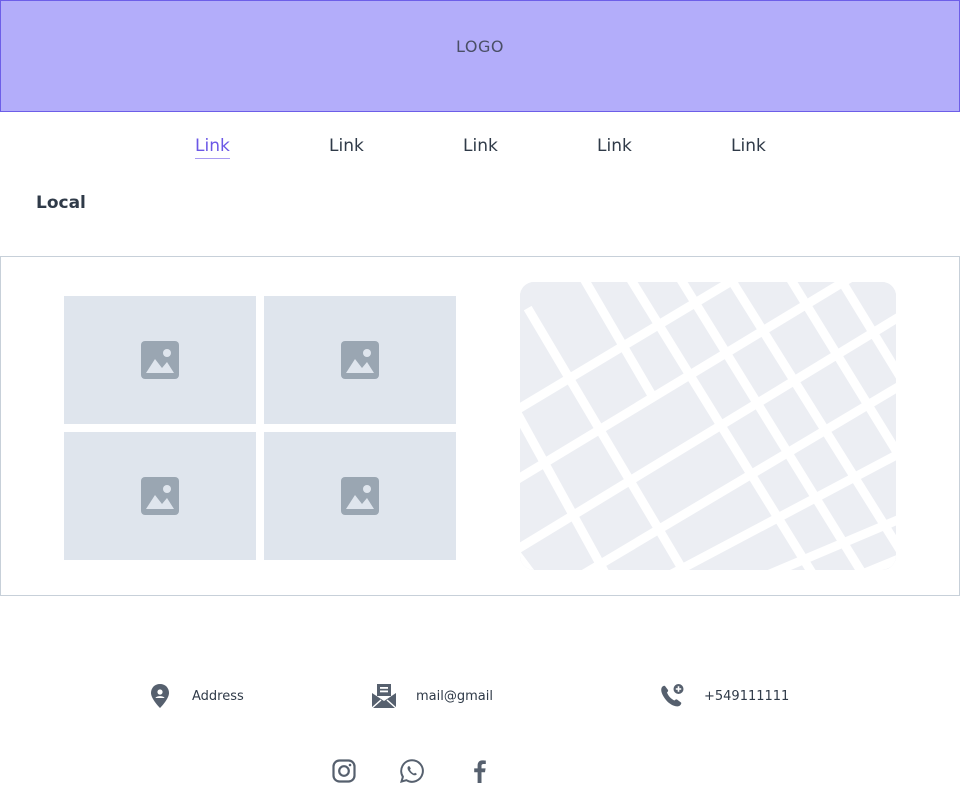 Image resolution: width=960 pixels, height=812 pixels. What do you see at coordinates (61, 203) in the screenshot?
I see `section-title: Local` at bounding box center [61, 203].